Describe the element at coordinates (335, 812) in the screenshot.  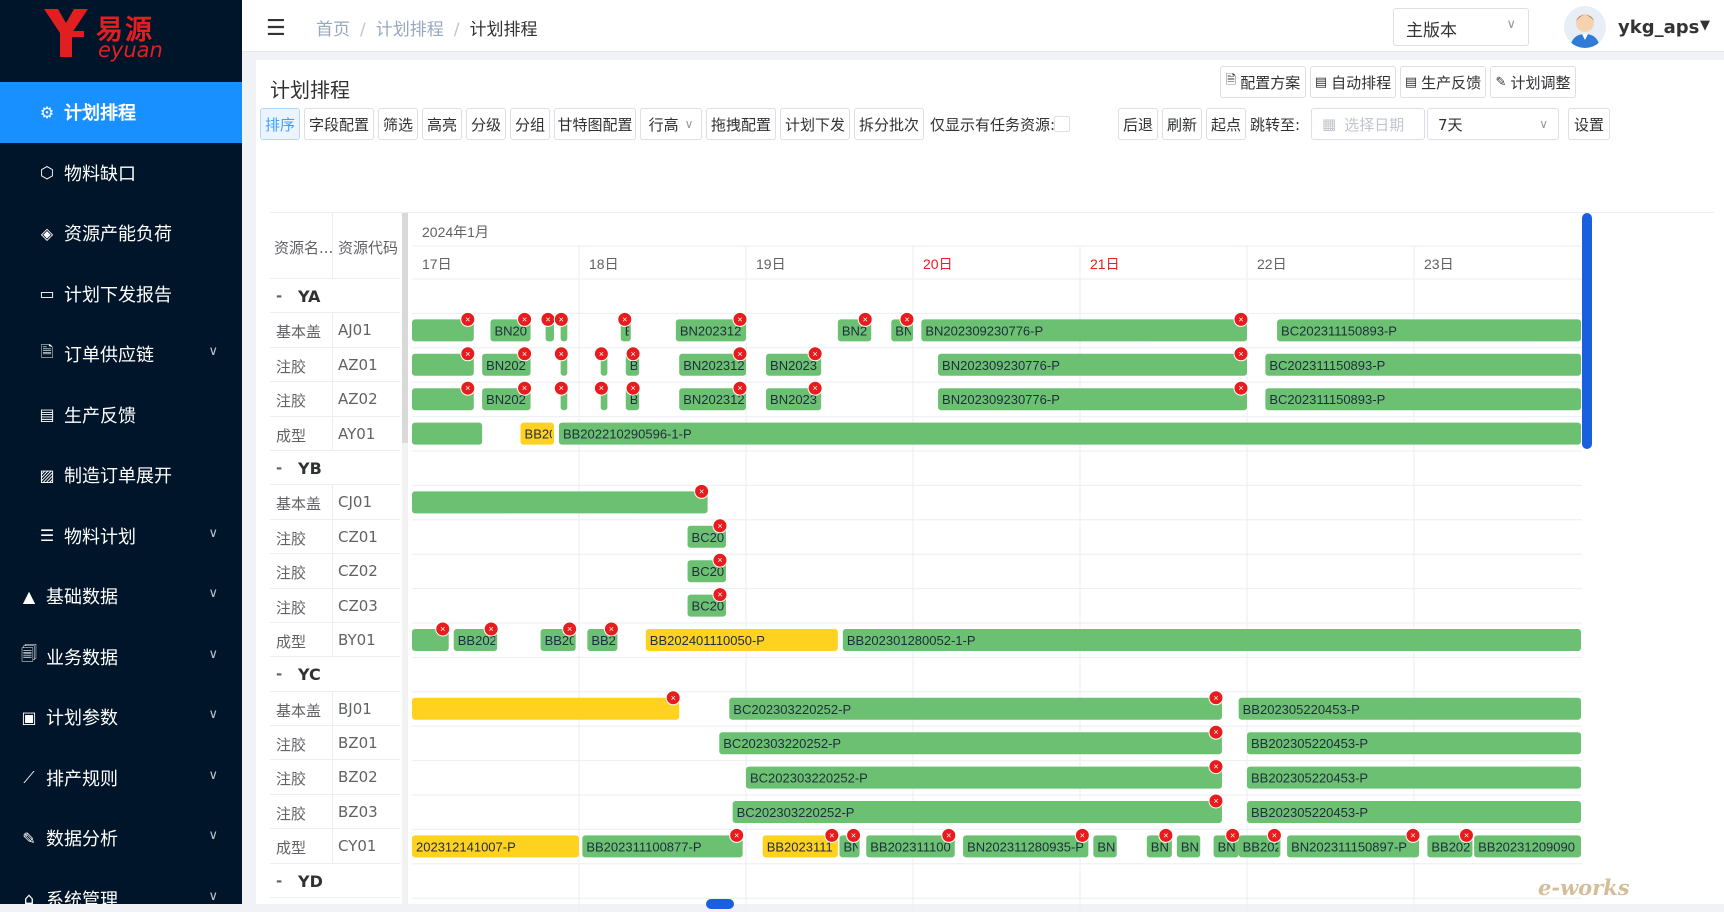
I see `resource-row: 注胶 BZ03` at that location.